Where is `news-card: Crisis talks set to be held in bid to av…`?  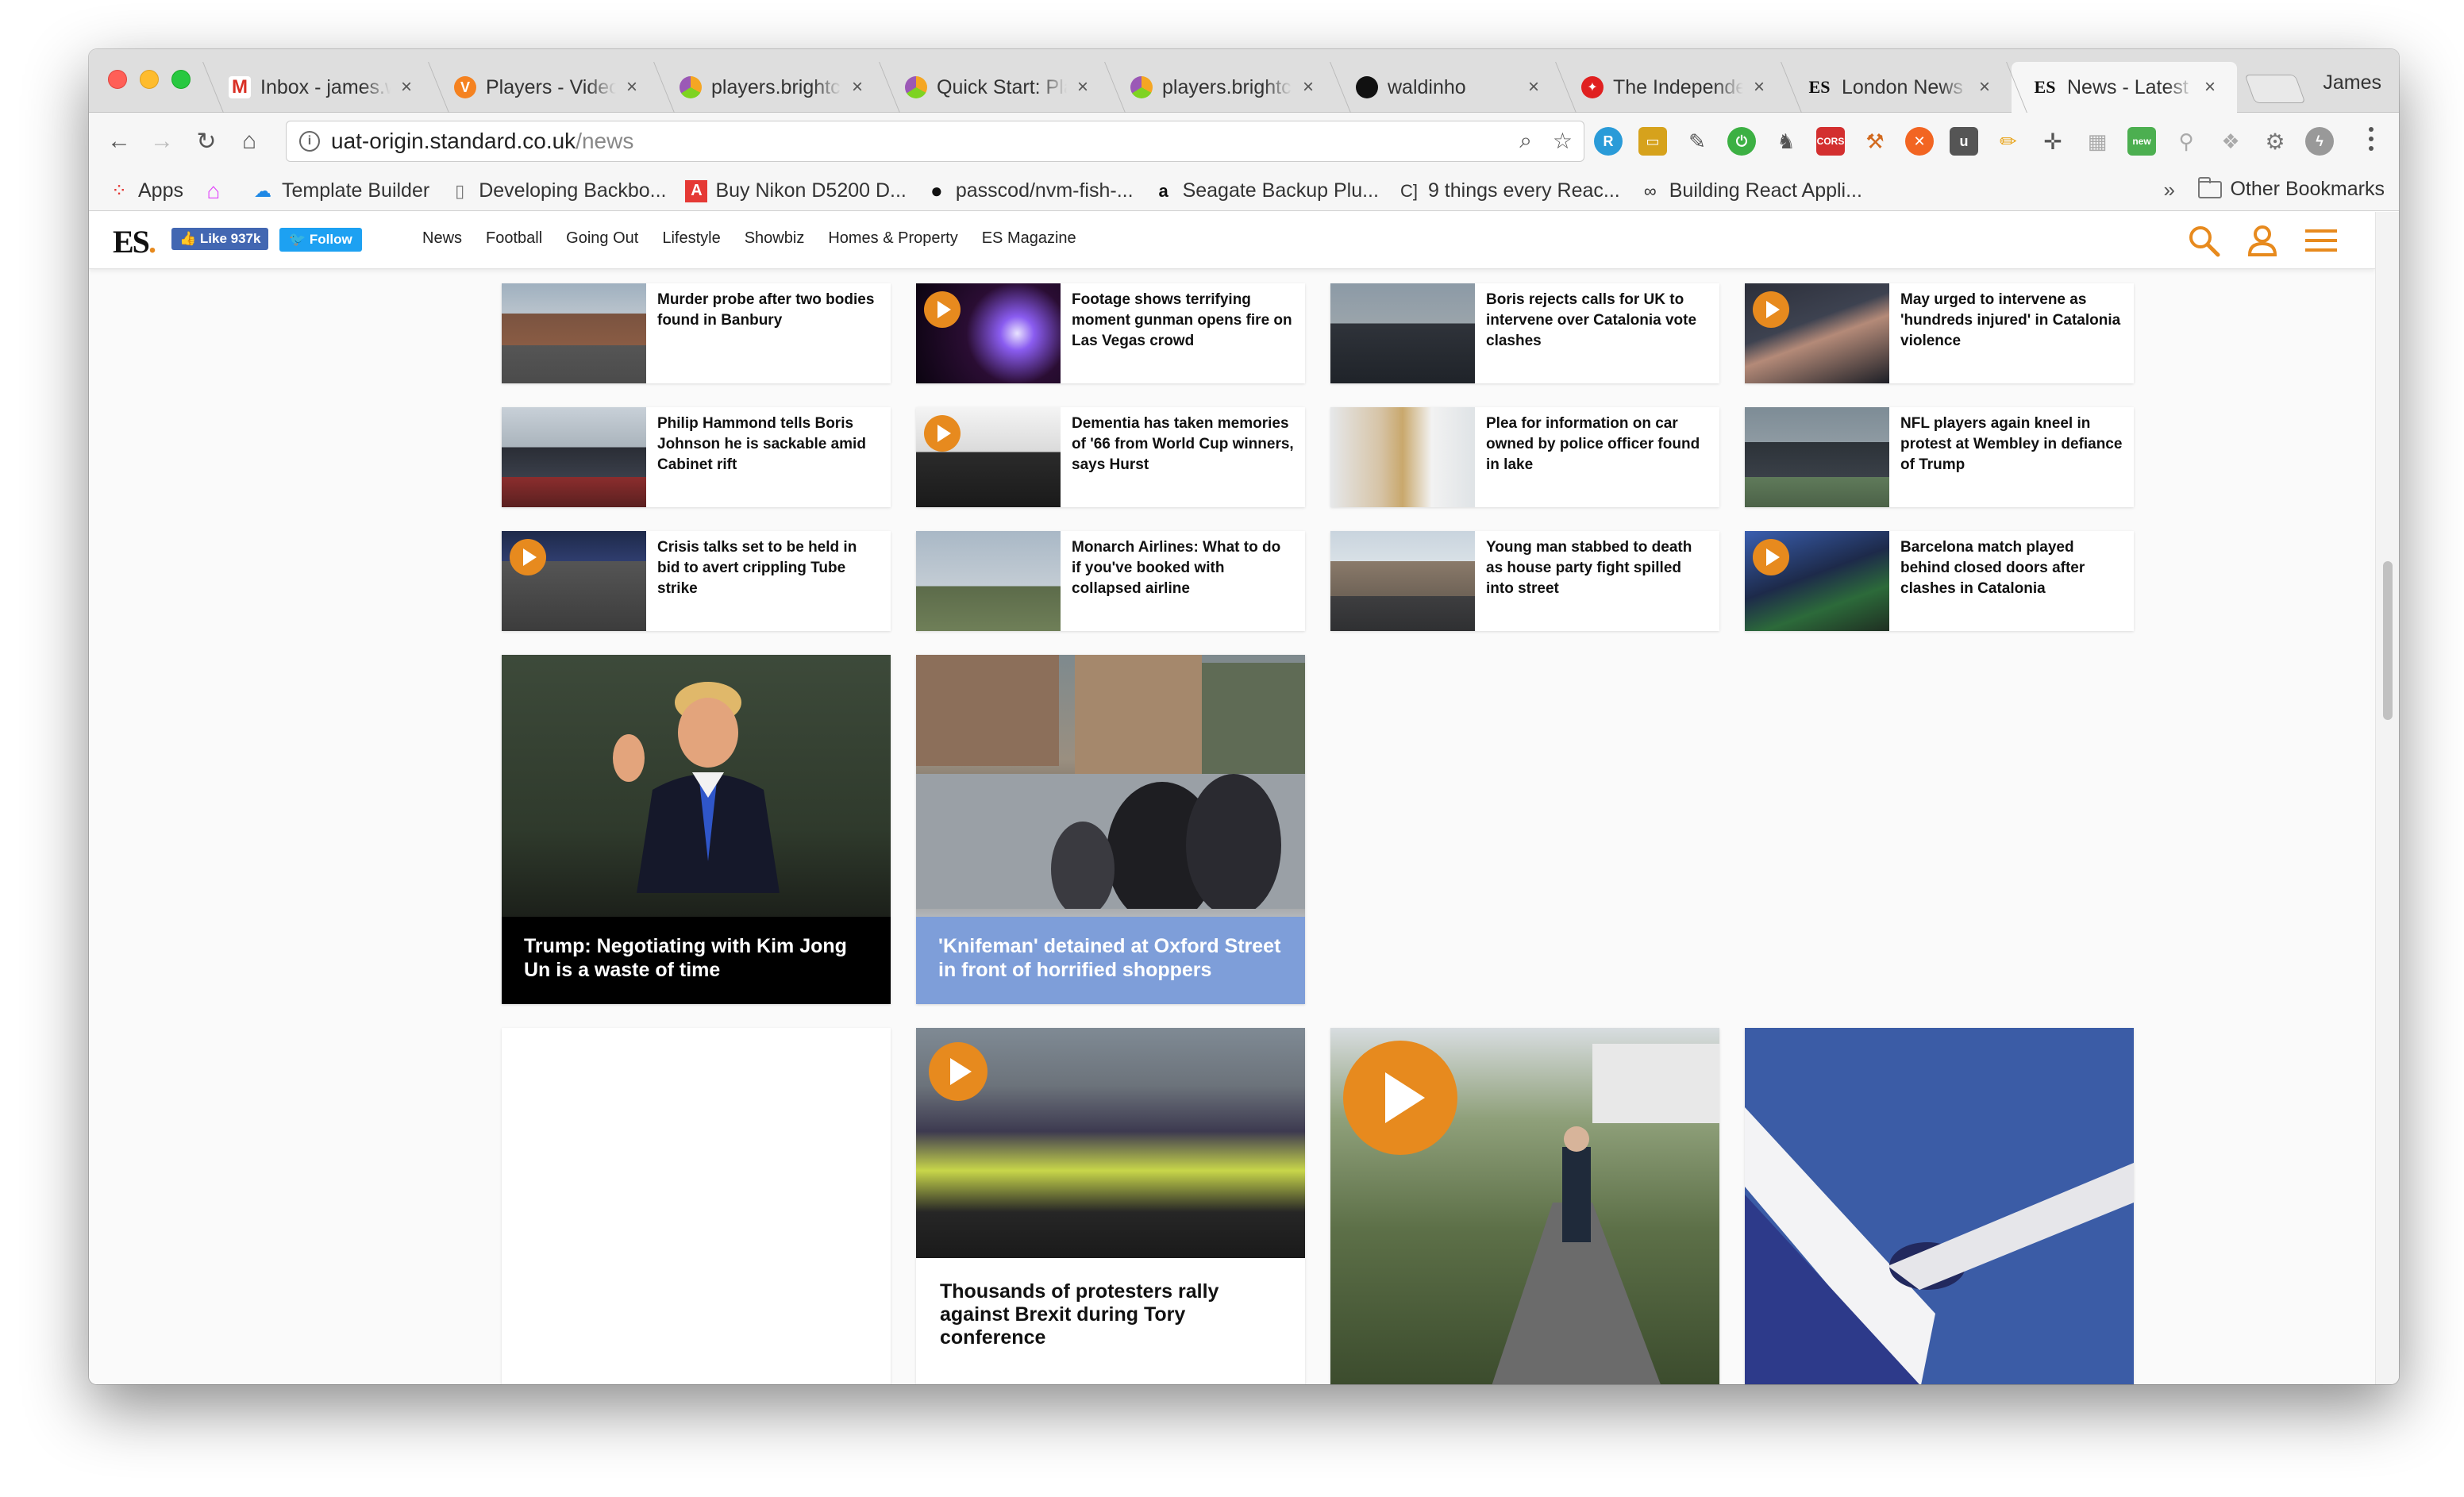 news-card: Crisis talks set to be held in bid to av… is located at coordinates (696, 581).